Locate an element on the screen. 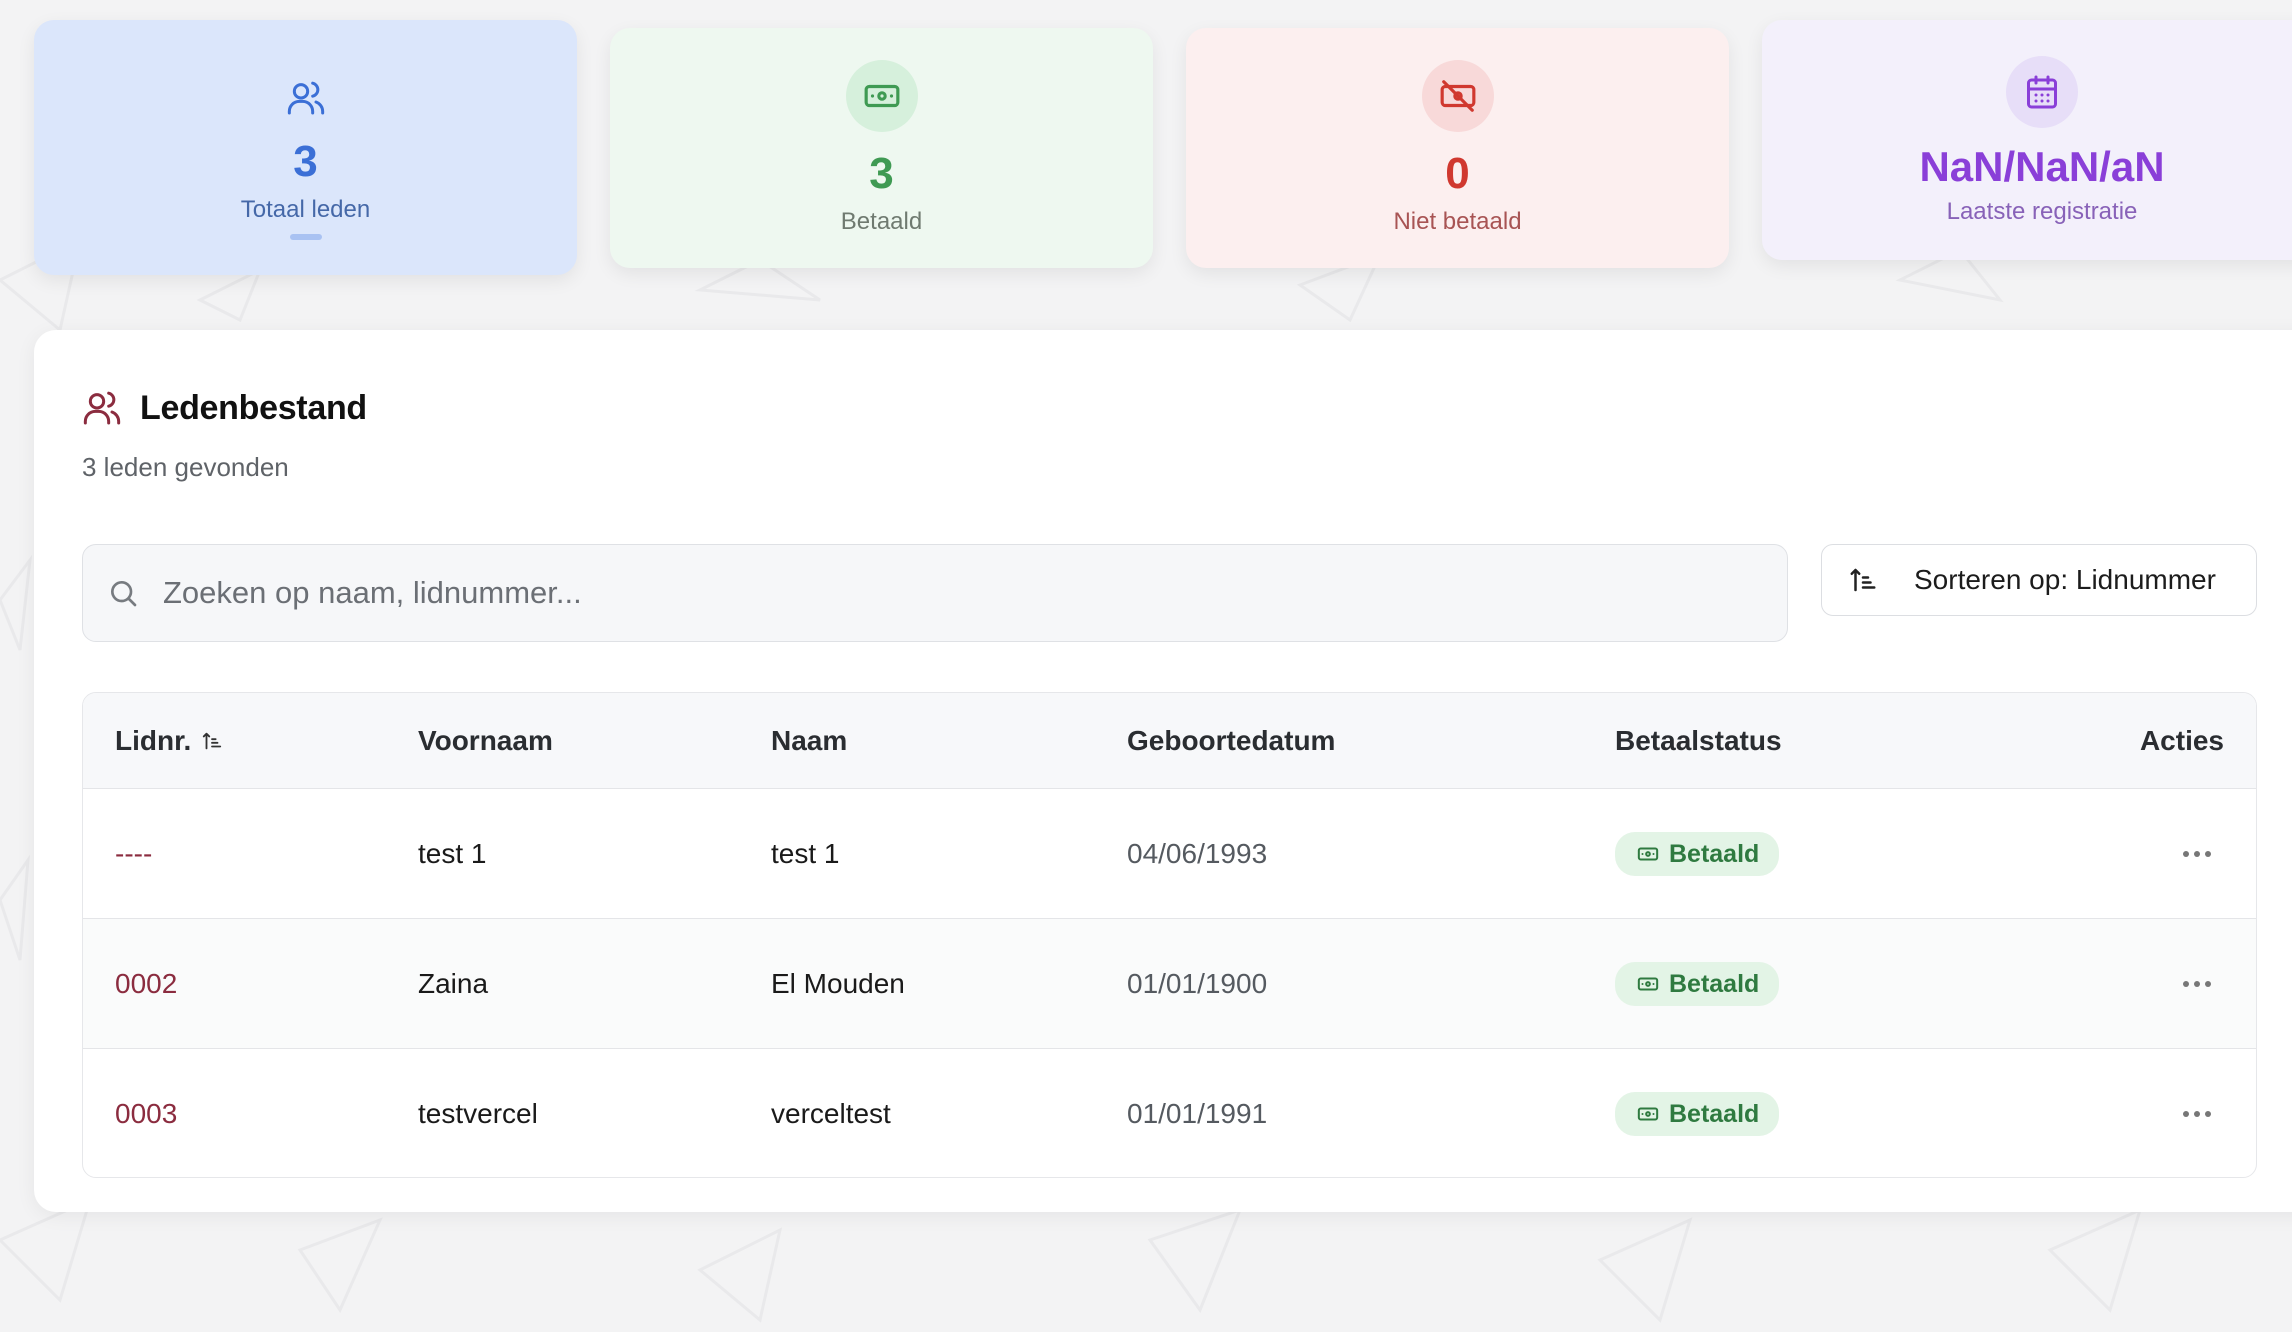 The image size is (2292, 1332). cell-geboortedatum: 01/01/1900 is located at coordinates (1197, 983).